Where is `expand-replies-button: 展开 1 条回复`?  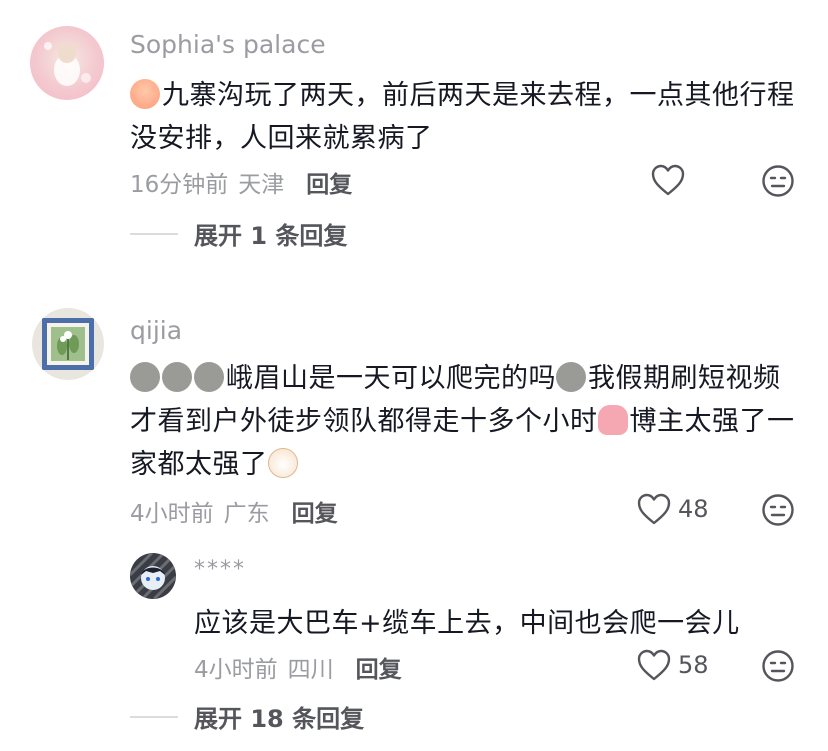 expand-replies-button: 展开 1 条回复 is located at coordinates (238, 233).